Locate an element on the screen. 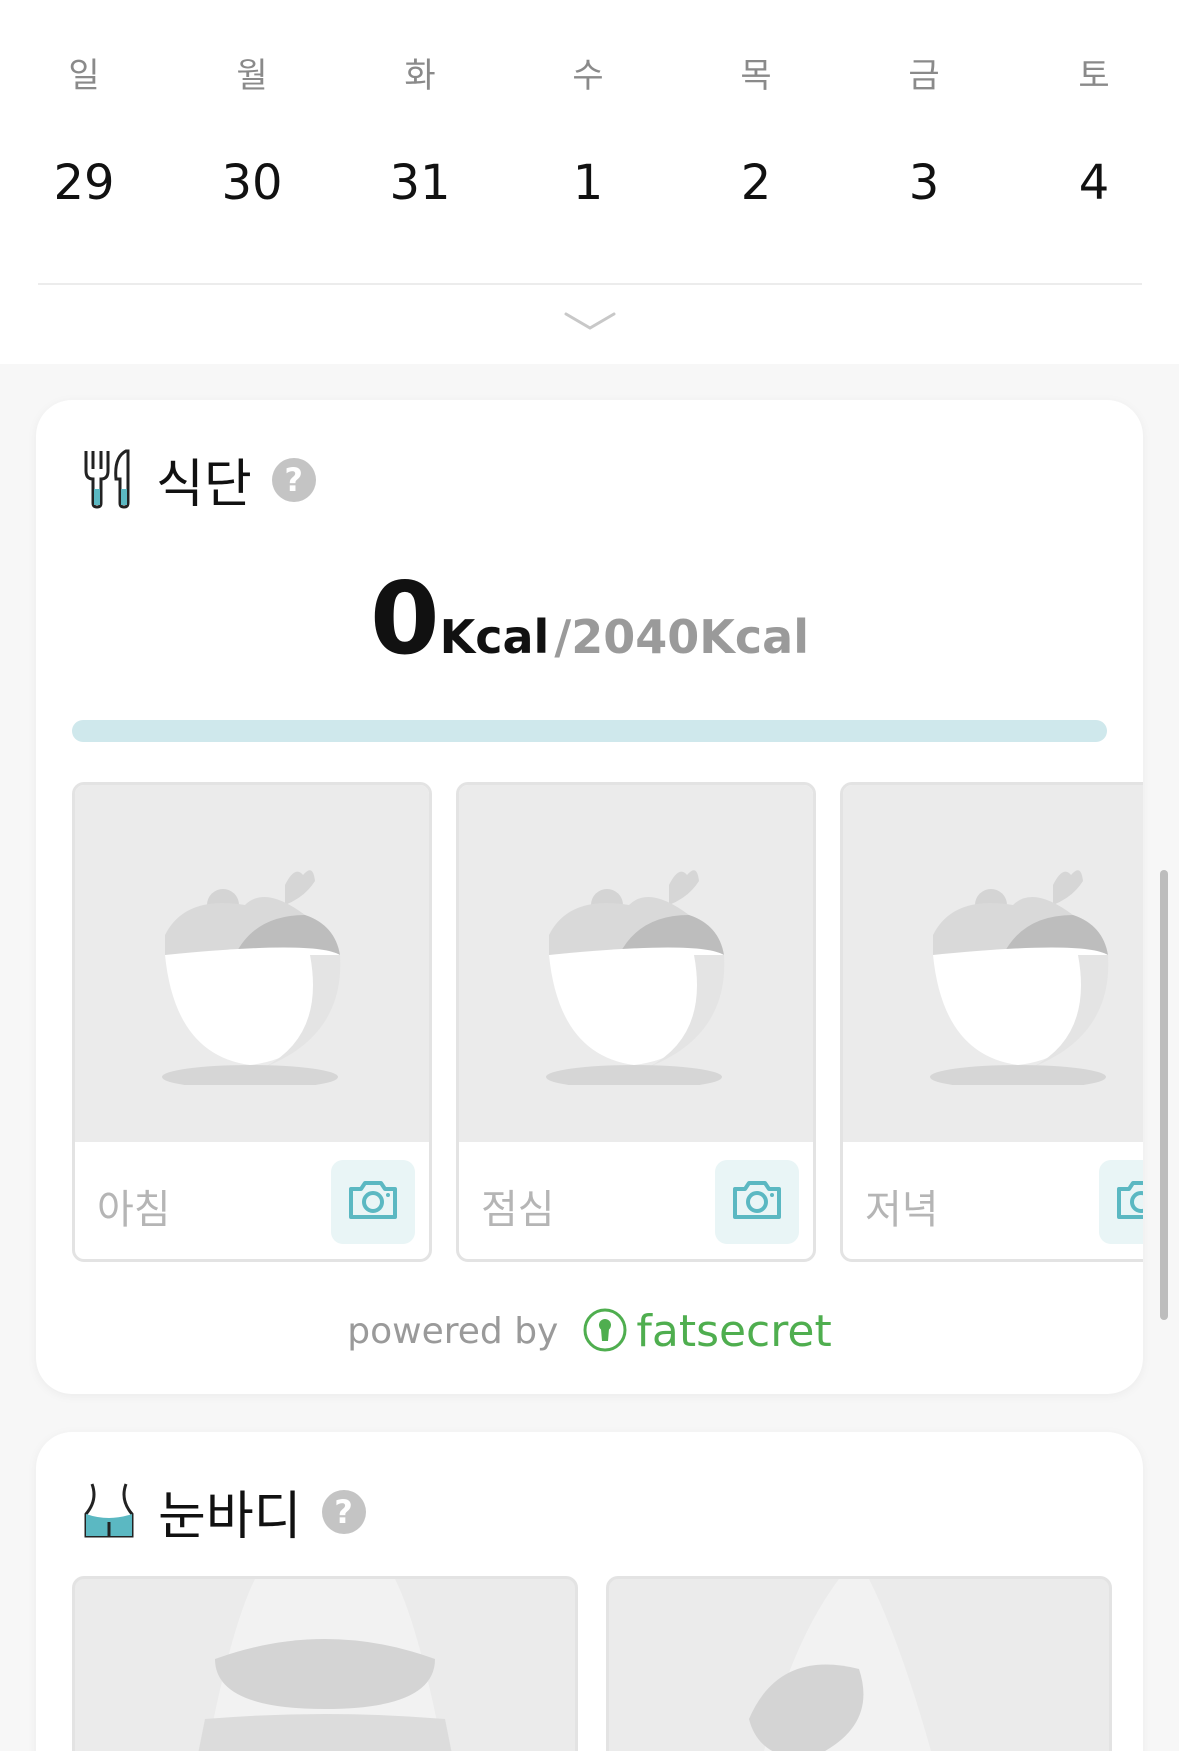 The height and width of the screenshot is (1751, 1179). body-photo-front is located at coordinates (325, 1663).